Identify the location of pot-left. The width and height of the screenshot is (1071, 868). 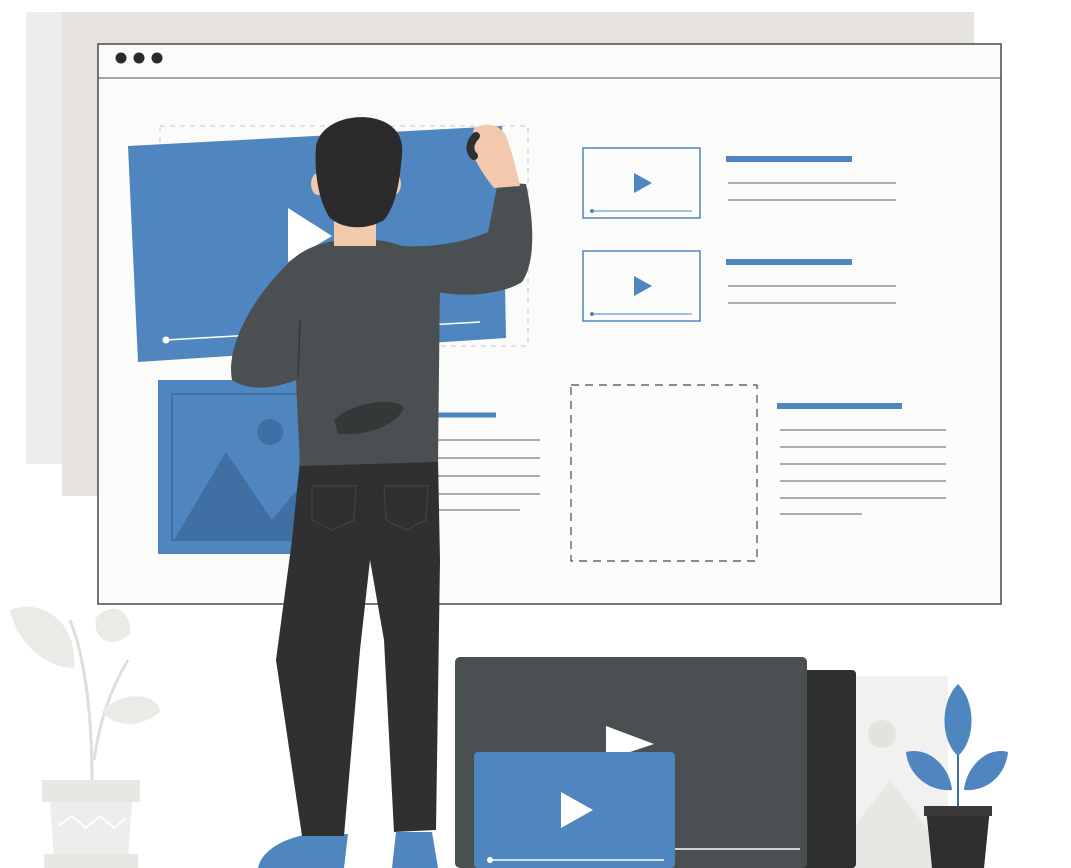
(91, 831).